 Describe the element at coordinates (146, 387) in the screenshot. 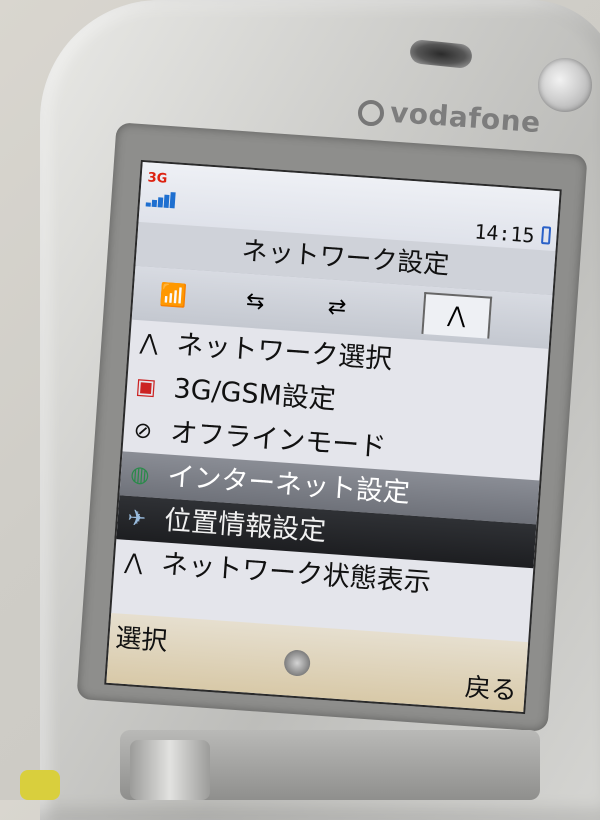

I see `sim-3g-gsm-icon: ▣` at that location.